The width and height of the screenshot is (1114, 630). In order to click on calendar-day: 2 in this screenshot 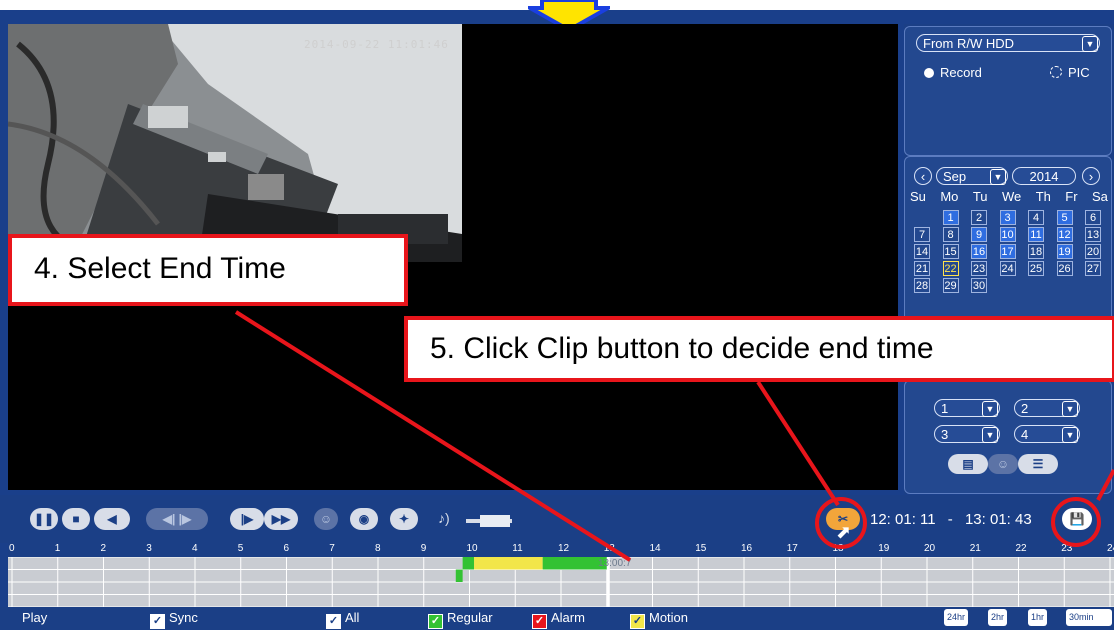, I will do `click(979, 217)`.